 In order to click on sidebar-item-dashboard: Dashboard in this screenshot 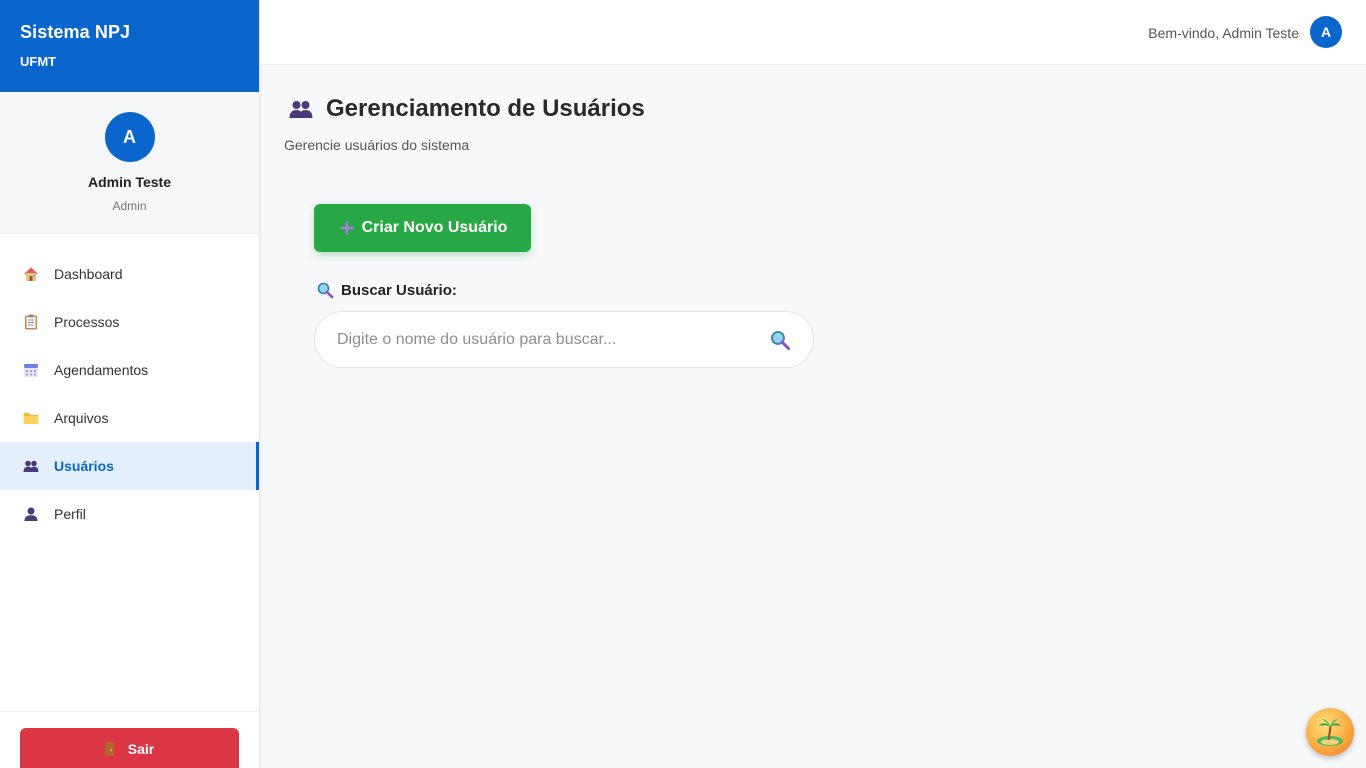, I will do `click(129, 274)`.